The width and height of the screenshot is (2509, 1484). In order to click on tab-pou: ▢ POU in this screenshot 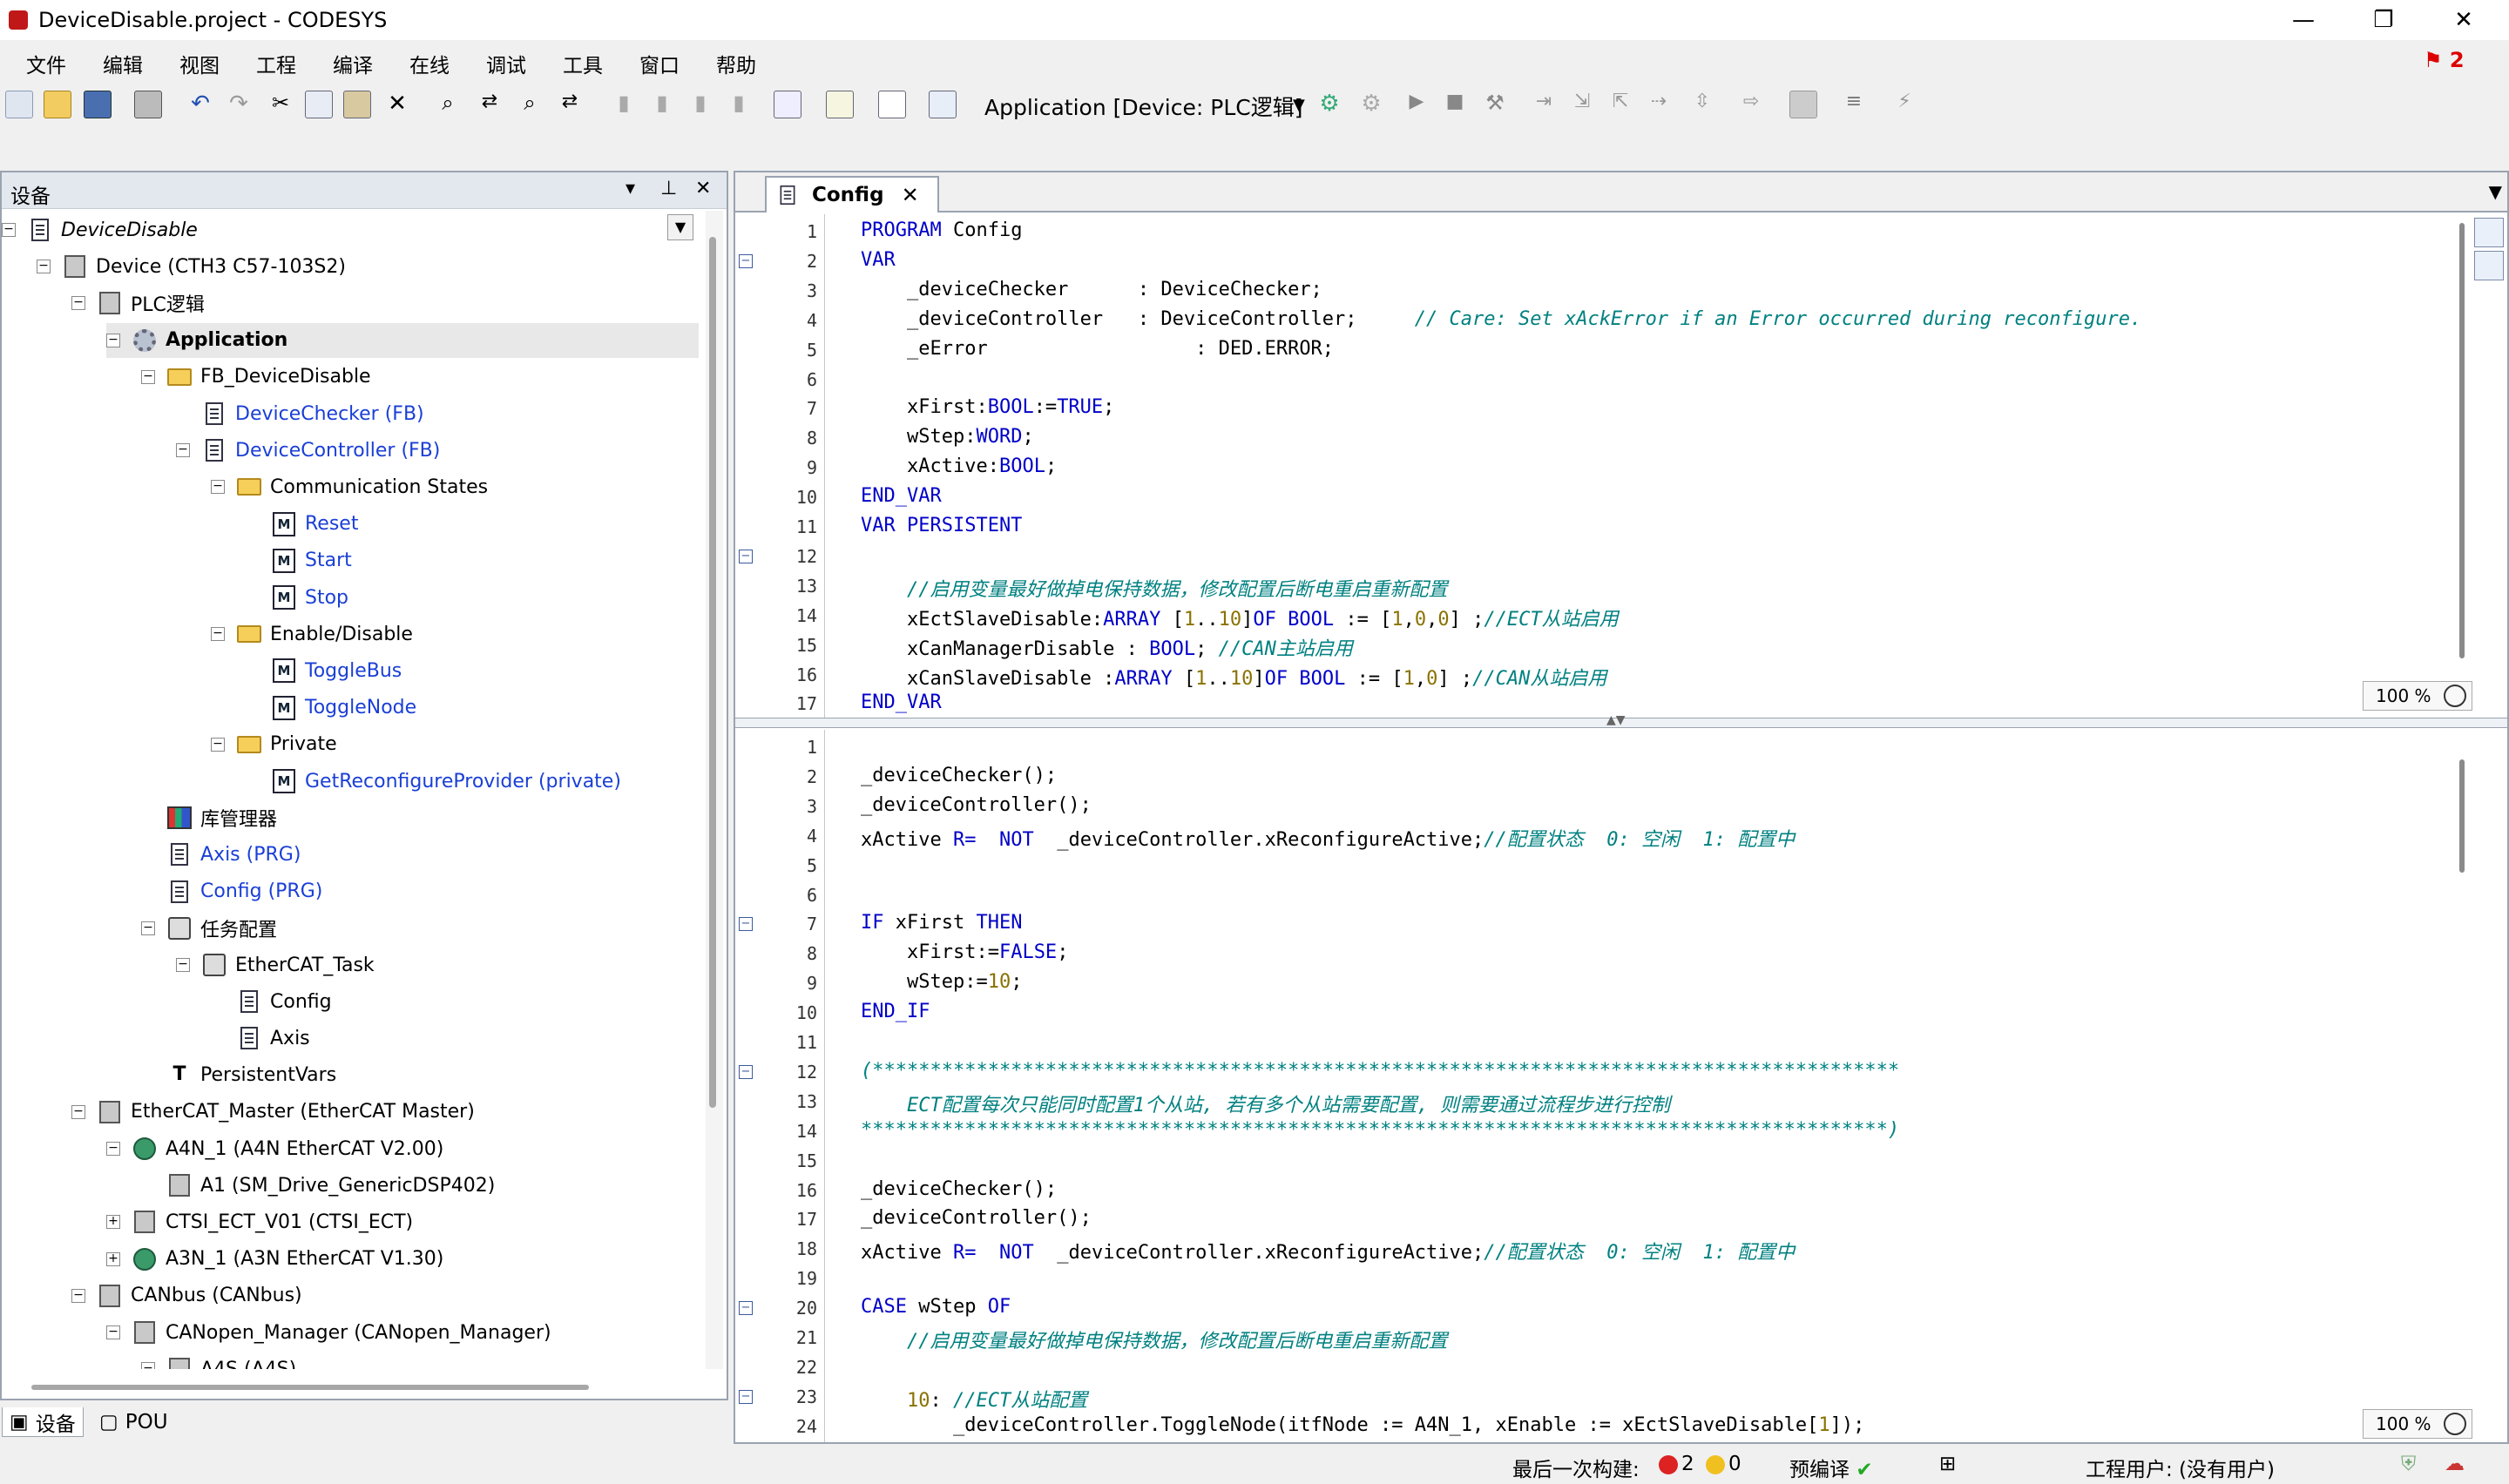, I will do `click(133, 1422)`.